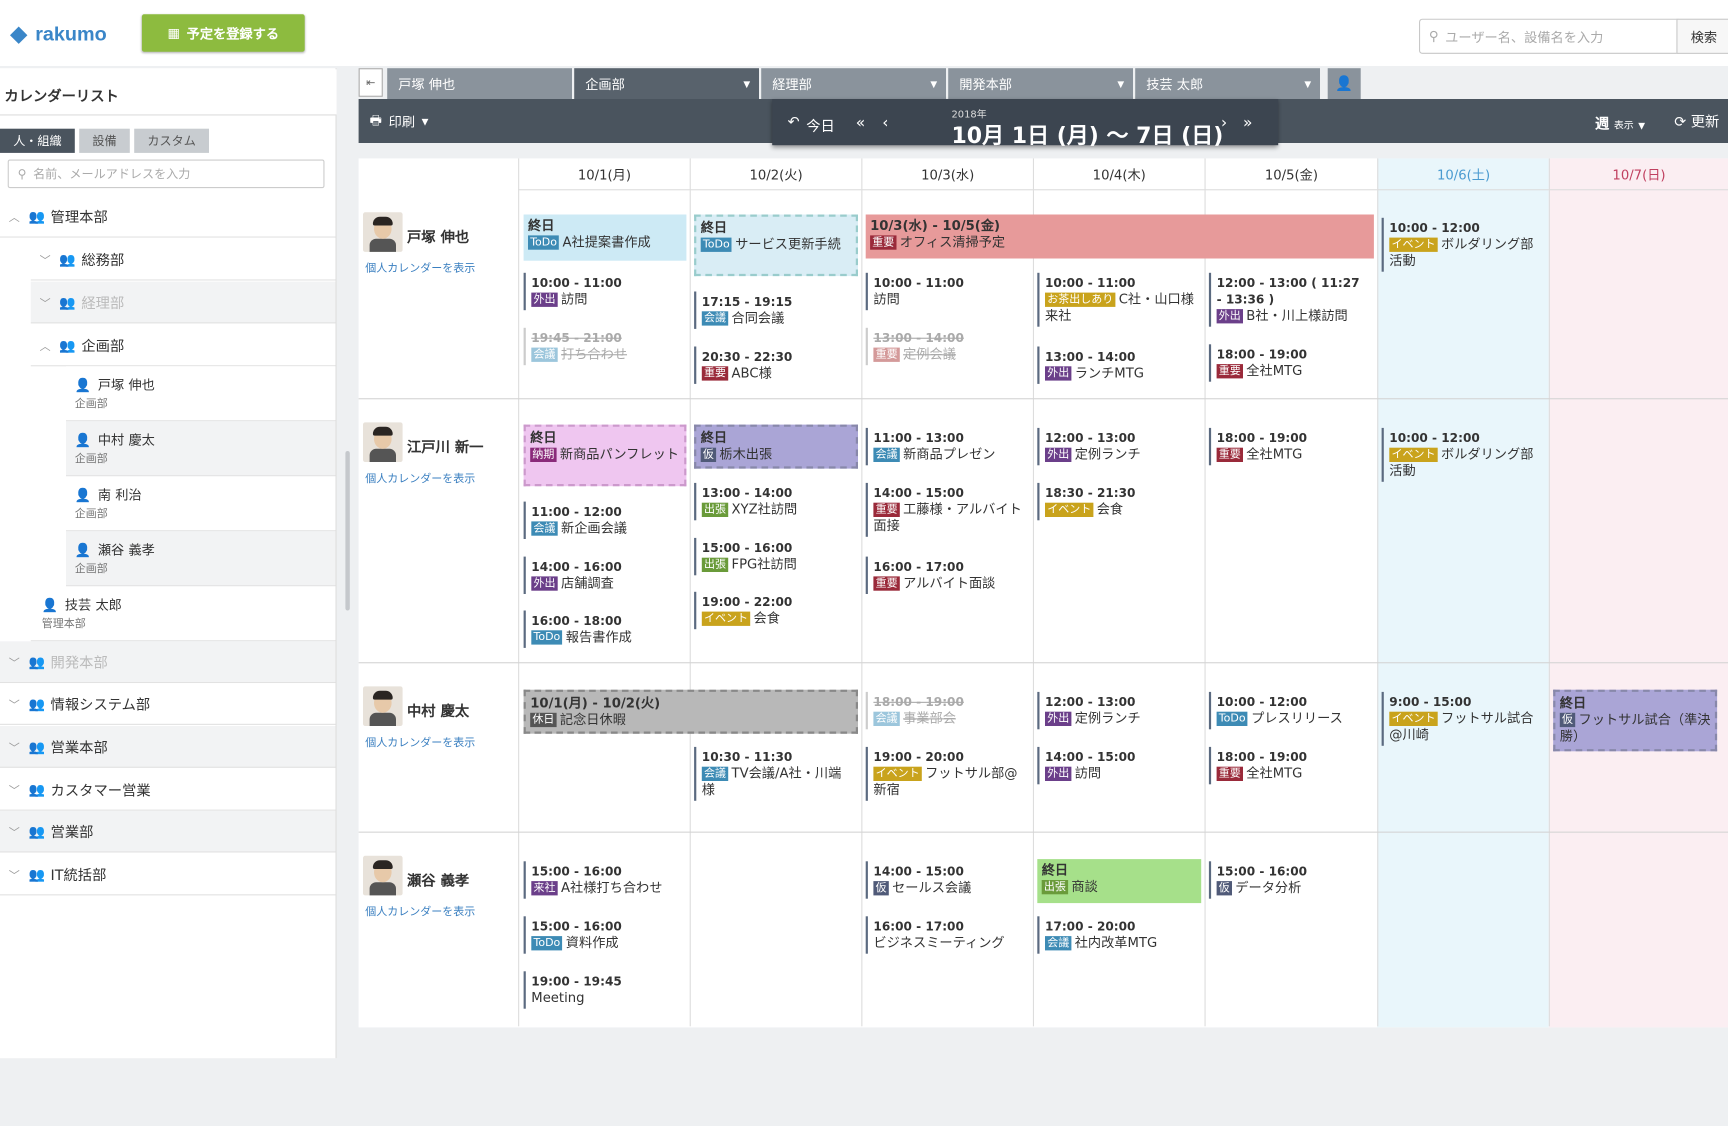  Describe the element at coordinates (775, 501) in the screenshot. I see `event: 13:00 - 14:00 出張 XYZ社訪問` at that location.